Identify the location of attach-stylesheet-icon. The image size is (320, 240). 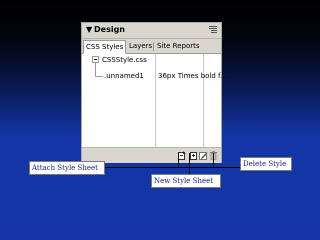
(182, 155).